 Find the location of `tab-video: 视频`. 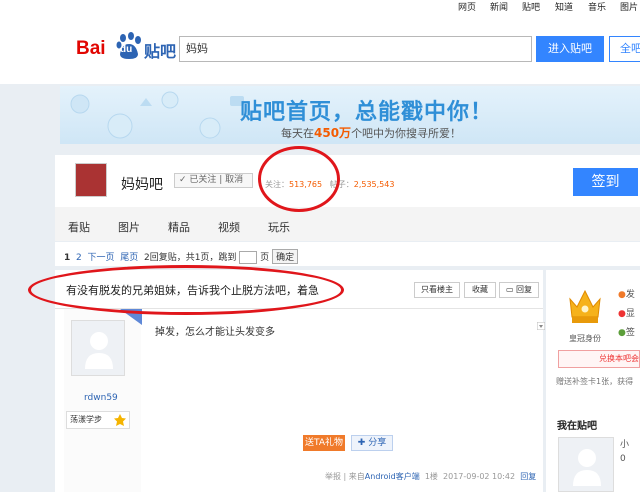

tab-video: 视频 is located at coordinates (229, 227).